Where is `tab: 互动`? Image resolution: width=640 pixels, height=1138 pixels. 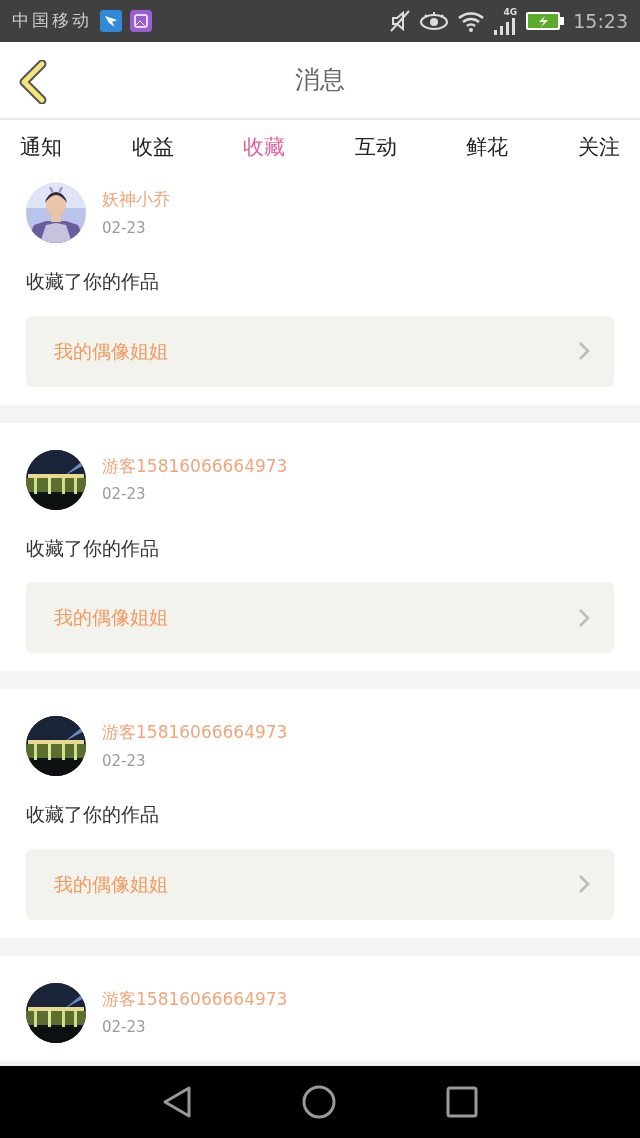
tab: 互动 is located at coordinates (375, 149).